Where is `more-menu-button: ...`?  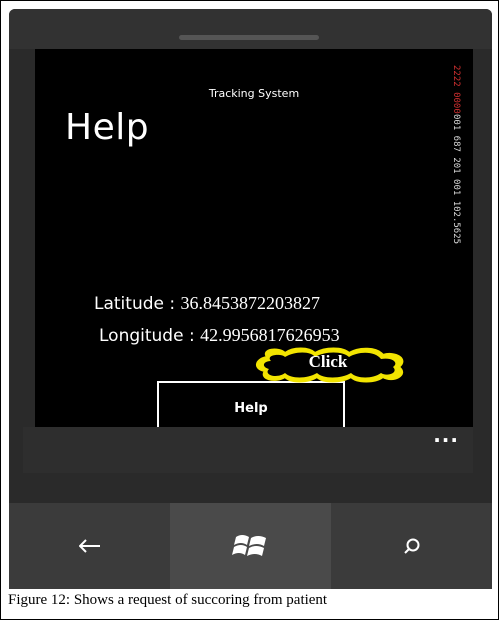
more-menu-button: ... is located at coordinates (446, 435).